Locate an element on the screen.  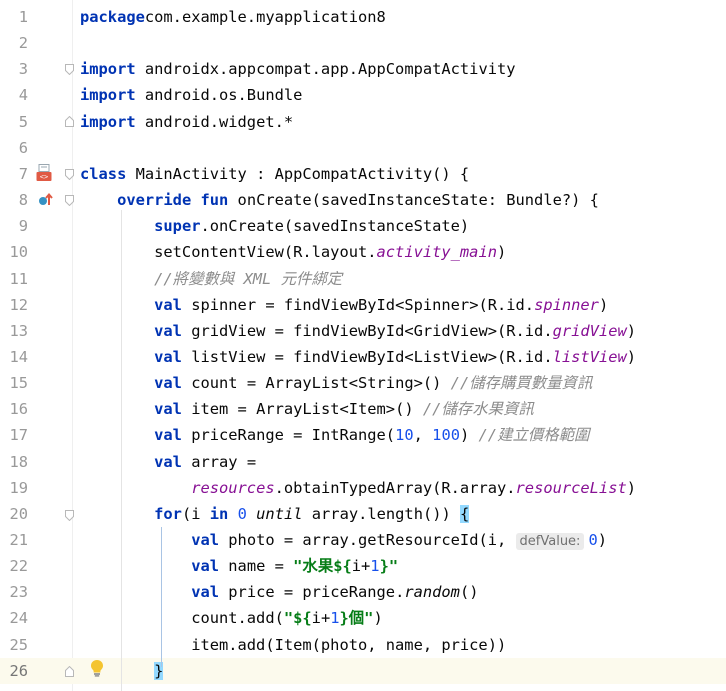
line-number: 8 is located at coordinates (14, 200).